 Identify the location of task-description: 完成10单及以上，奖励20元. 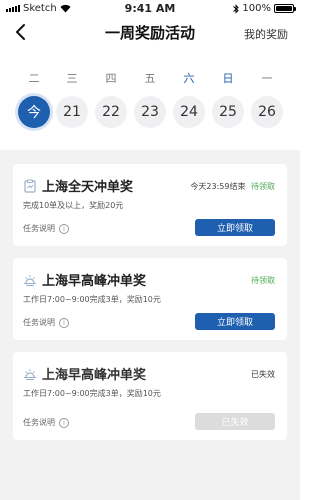
(73, 205).